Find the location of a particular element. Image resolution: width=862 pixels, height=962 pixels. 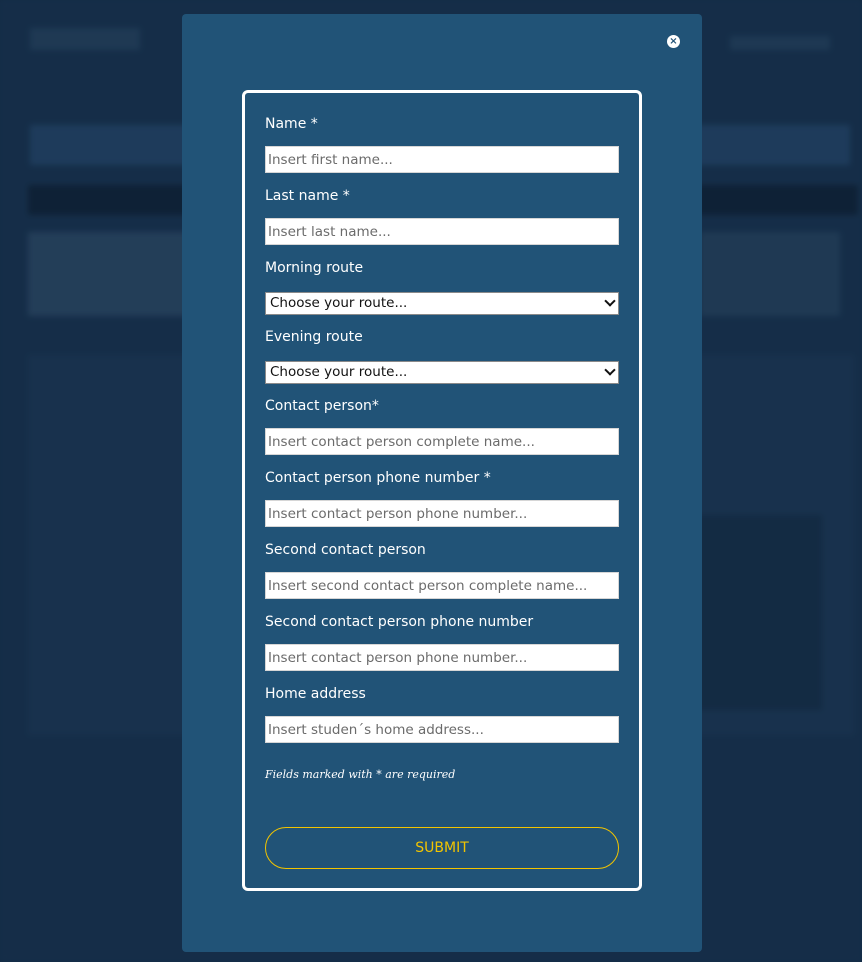

evening-route-label: Evening route is located at coordinates (314, 337).